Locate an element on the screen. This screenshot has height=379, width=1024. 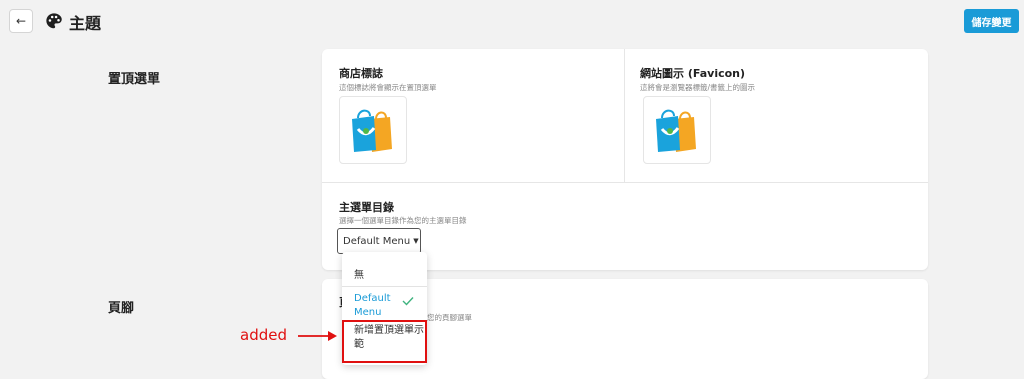
caret-down-icon: ▼ is located at coordinates (416, 241).